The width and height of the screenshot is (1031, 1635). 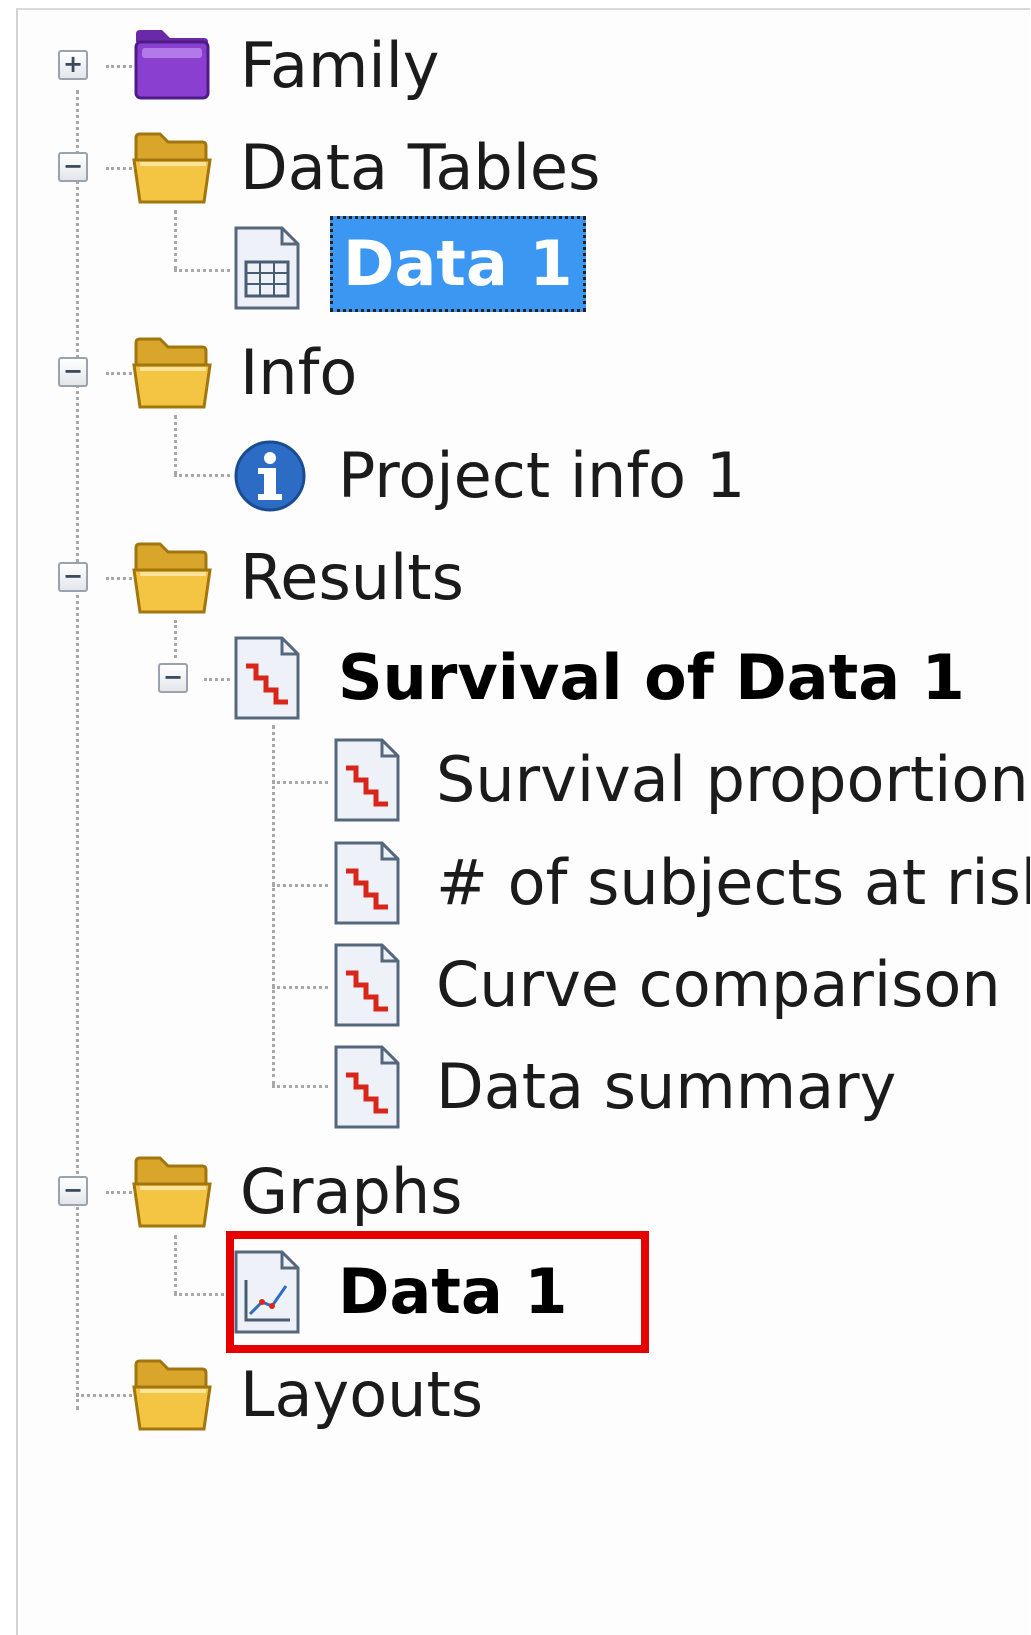 I want to click on collapse-button-results: −, so click(x=73, y=577).